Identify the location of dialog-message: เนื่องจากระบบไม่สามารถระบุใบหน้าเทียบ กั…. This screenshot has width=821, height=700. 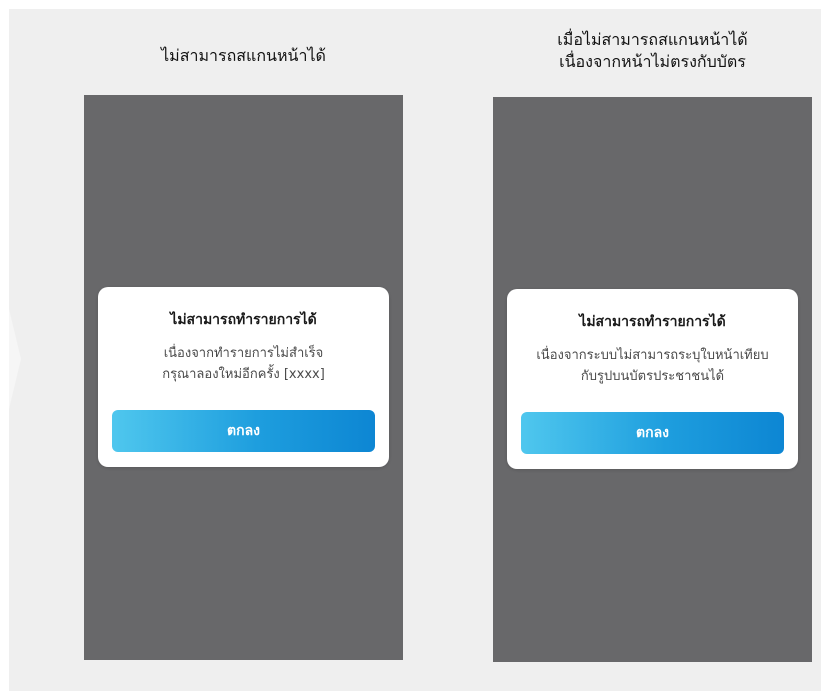
(652, 366).